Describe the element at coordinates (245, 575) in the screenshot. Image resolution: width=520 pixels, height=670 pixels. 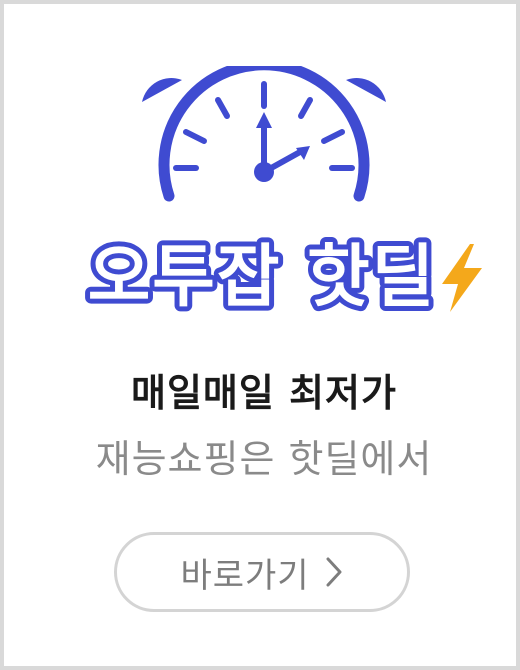
I see `go-now-label: 바로가기` at that location.